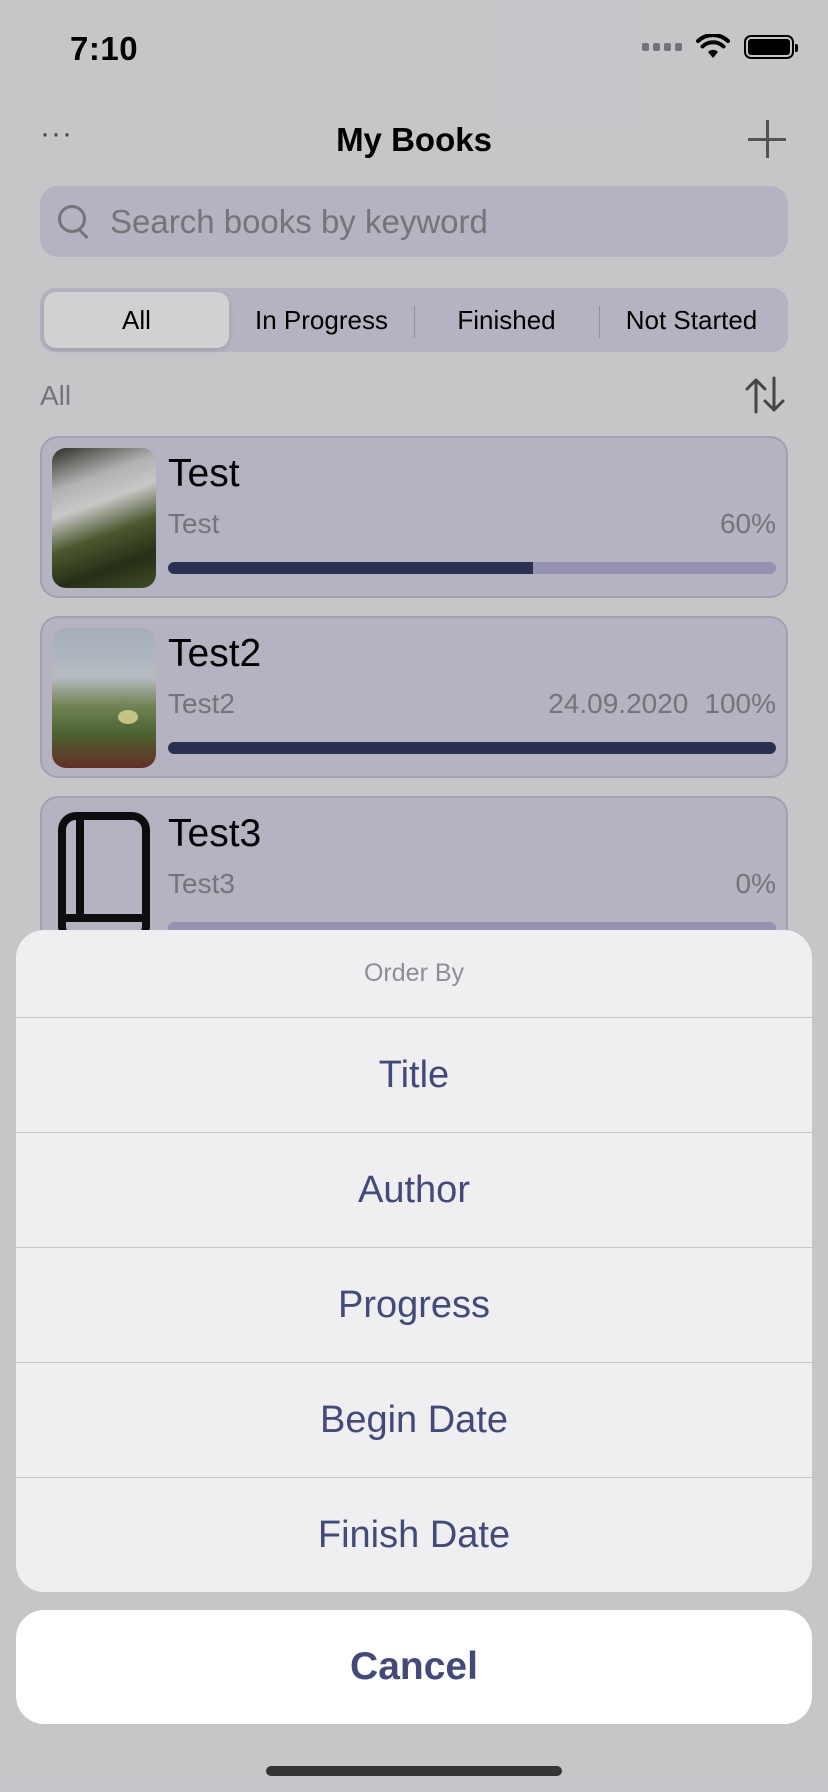  I want to click on order-by-author-option: Author, so click(414, 1190).